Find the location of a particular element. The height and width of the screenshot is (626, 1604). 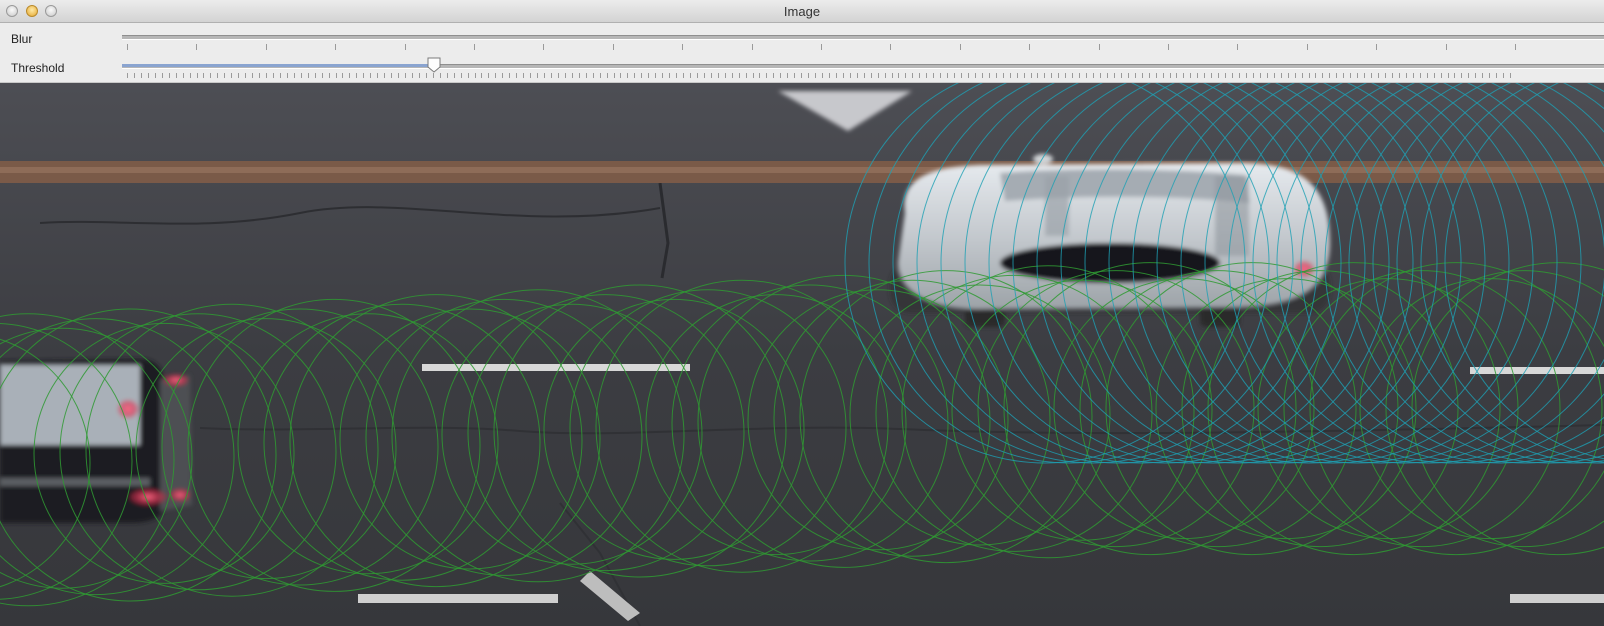

threshold-slider-ticks is located at coordinates (863, 76).